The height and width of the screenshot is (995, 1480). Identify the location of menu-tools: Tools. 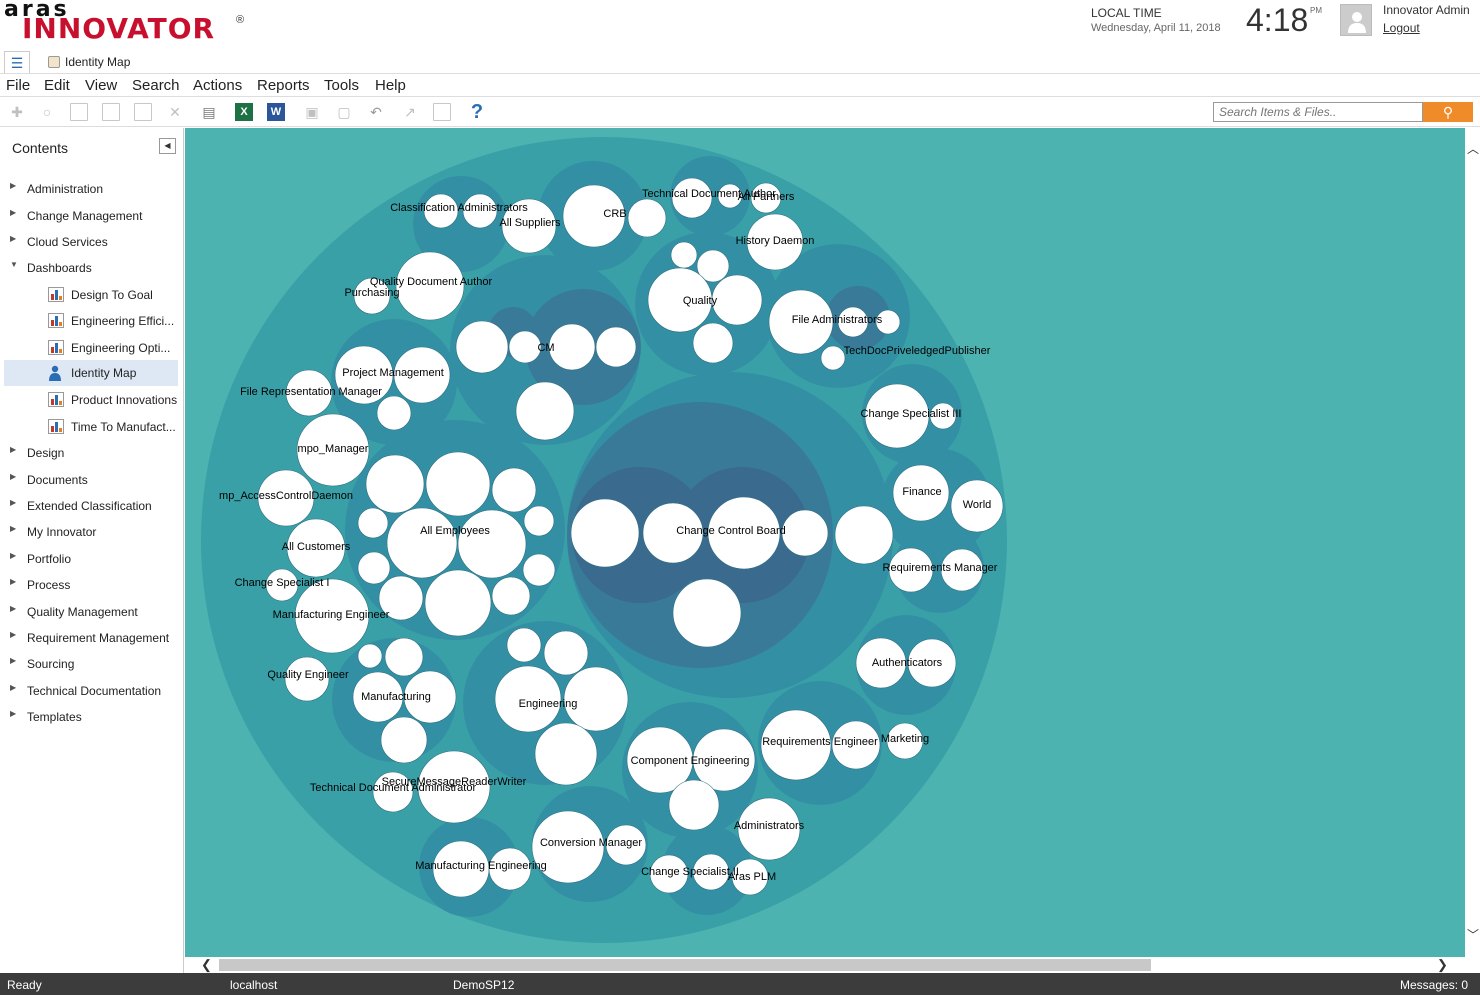
(341, 85).